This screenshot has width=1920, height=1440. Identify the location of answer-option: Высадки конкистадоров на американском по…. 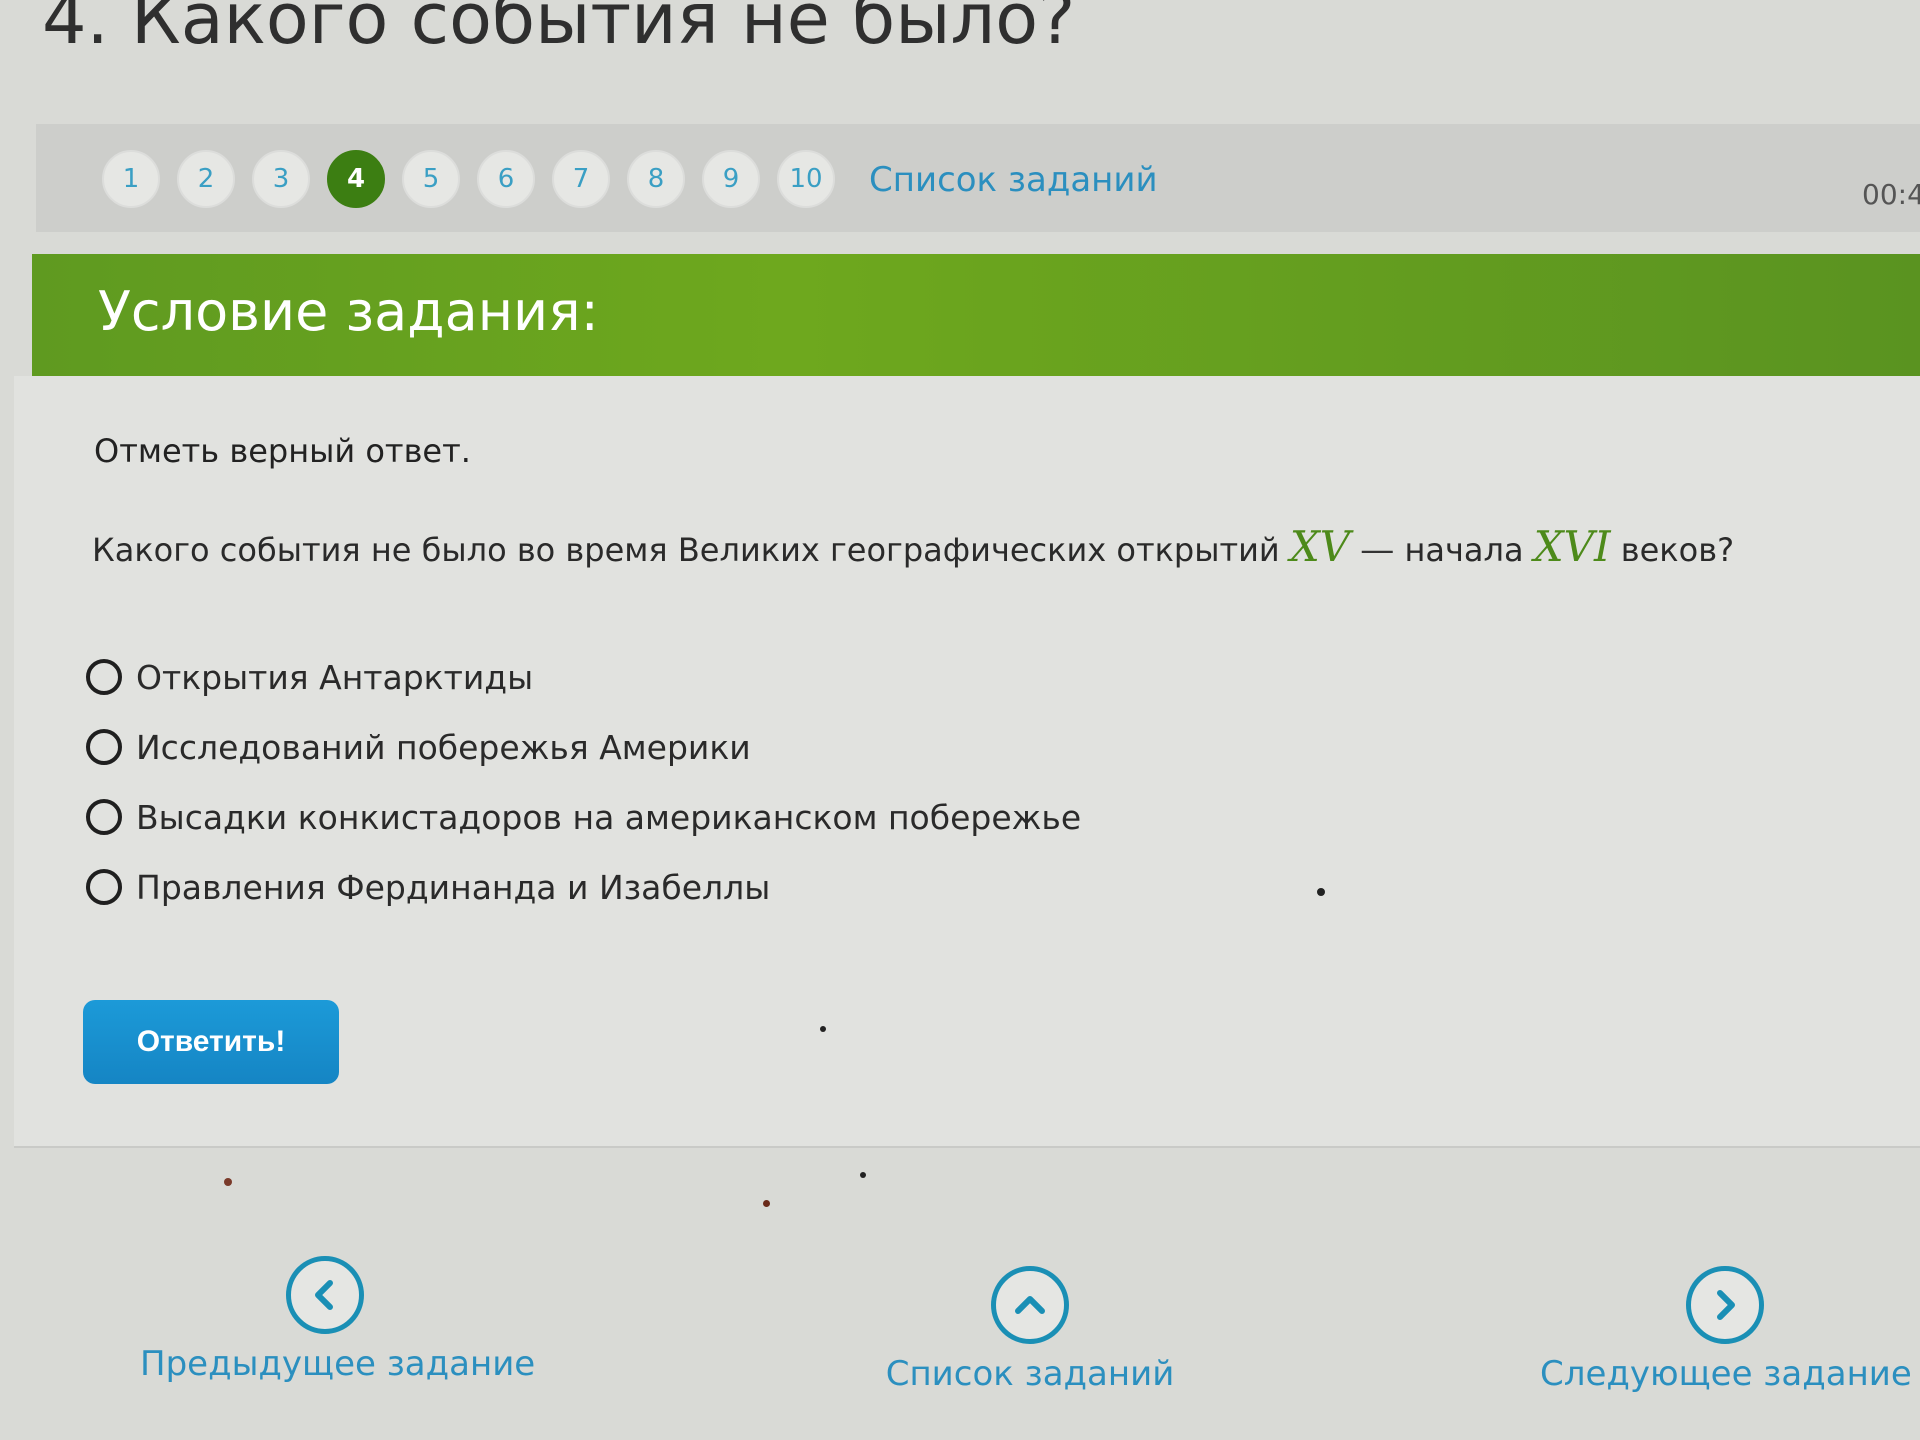
(583, 817).